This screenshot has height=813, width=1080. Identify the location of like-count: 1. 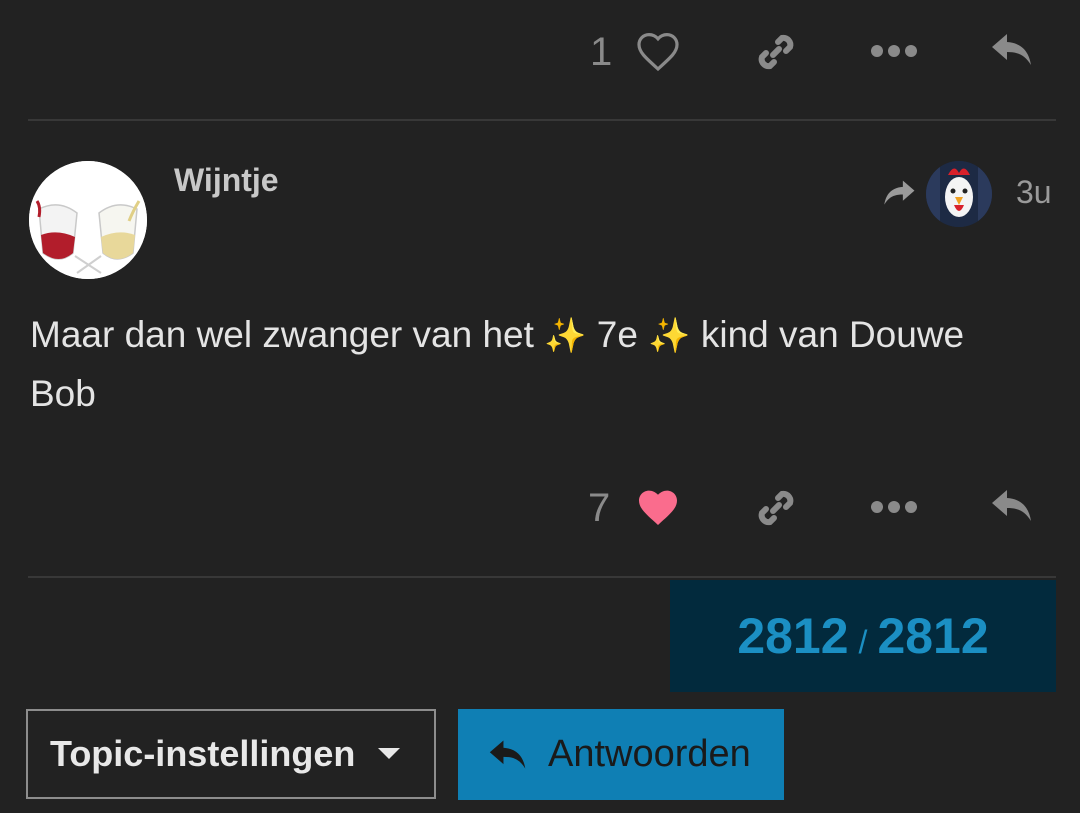
(601, 52).